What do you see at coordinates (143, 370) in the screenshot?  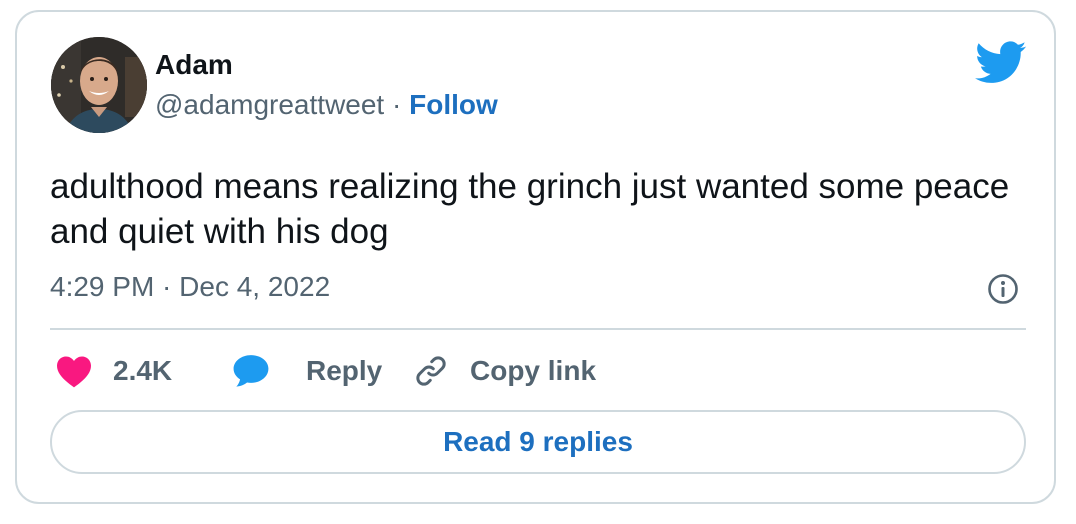 I see `like-count: 2.4K` at bounding box center [143, 370].